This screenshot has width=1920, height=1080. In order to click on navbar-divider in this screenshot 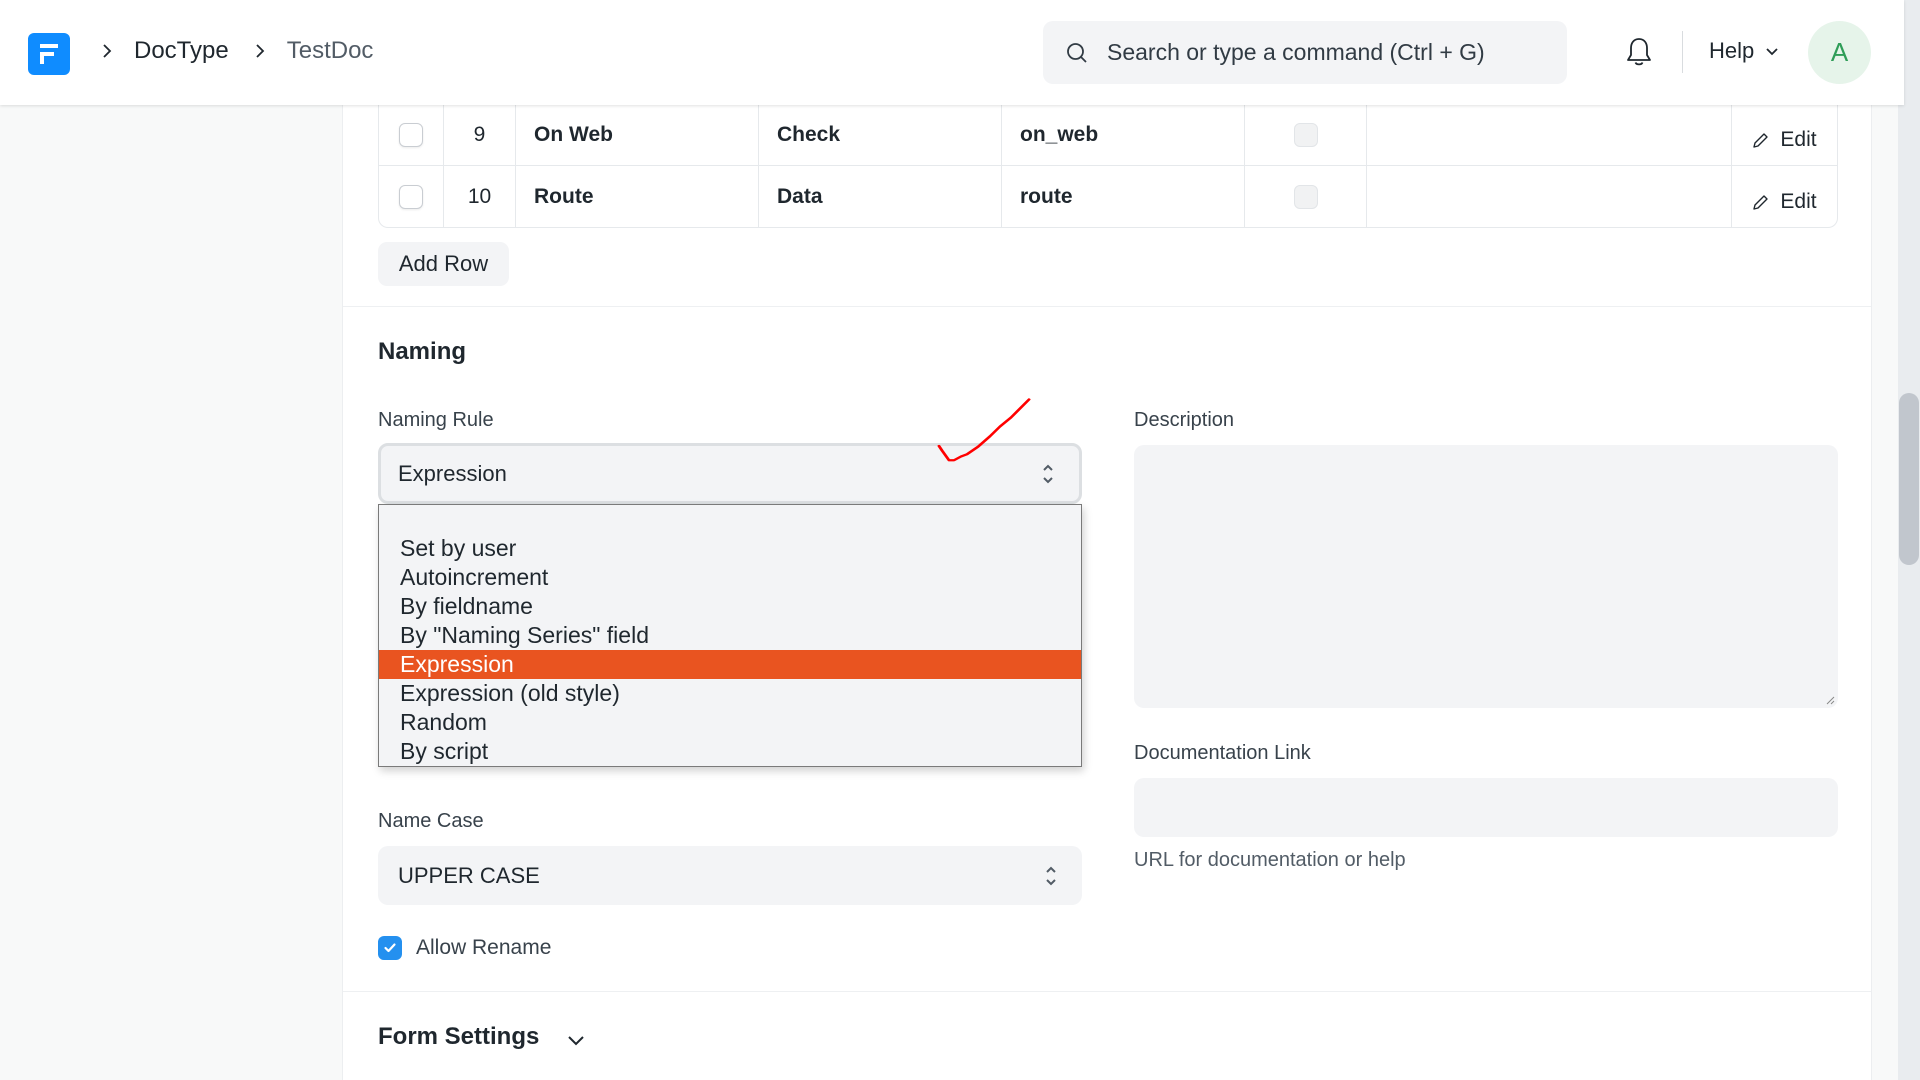, I will do `click(1682, 52)`.